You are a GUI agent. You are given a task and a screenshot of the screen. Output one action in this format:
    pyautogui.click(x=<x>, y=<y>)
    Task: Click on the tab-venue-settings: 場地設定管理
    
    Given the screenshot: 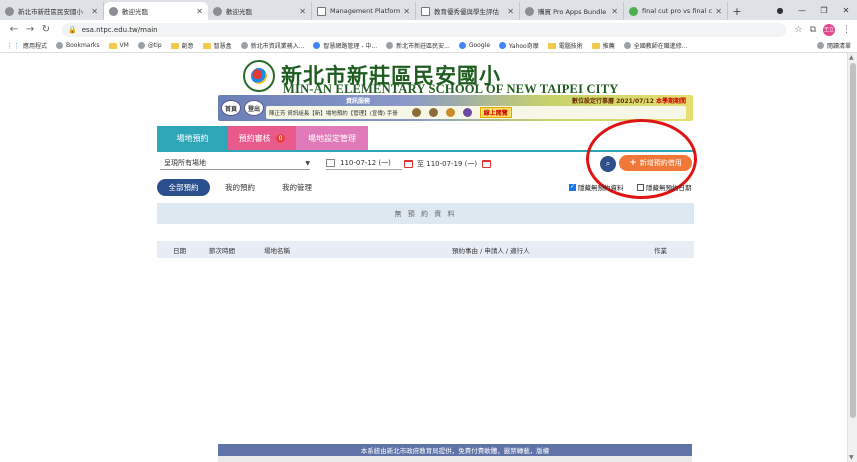 What is the action you would take?
    pyautogui.click(x=332, y=138)
    